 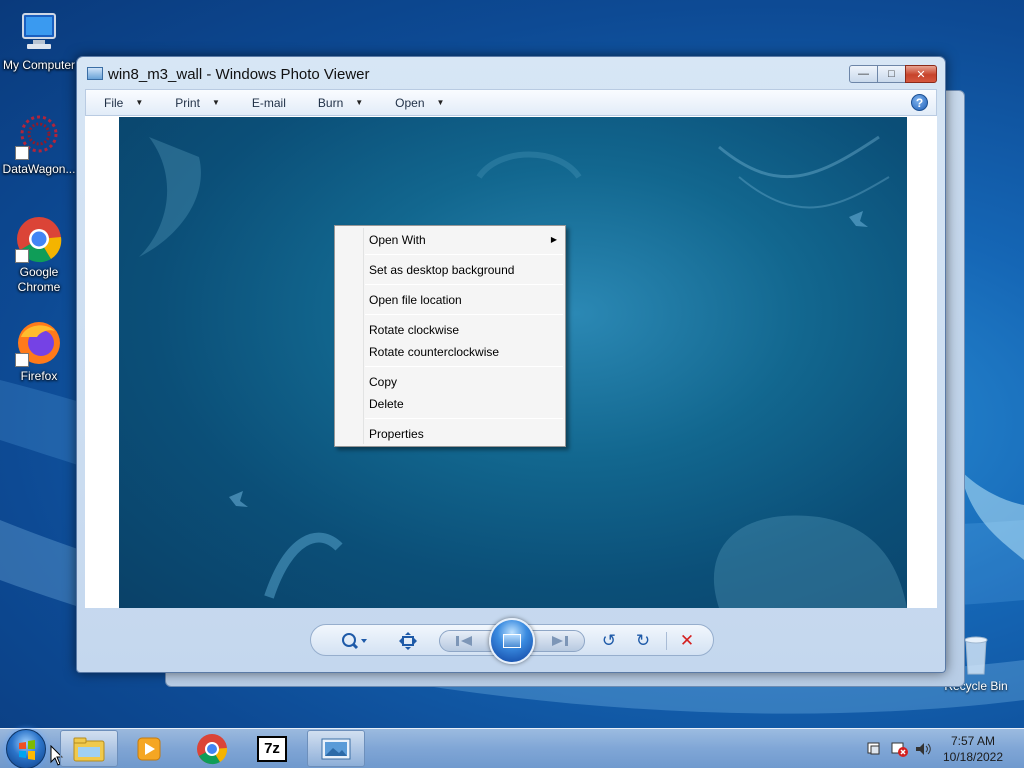 What do you see at coordinates (397, 240) in the screenshot?
I see `menu-item-label: Open With` at bounding box center [397, 240].